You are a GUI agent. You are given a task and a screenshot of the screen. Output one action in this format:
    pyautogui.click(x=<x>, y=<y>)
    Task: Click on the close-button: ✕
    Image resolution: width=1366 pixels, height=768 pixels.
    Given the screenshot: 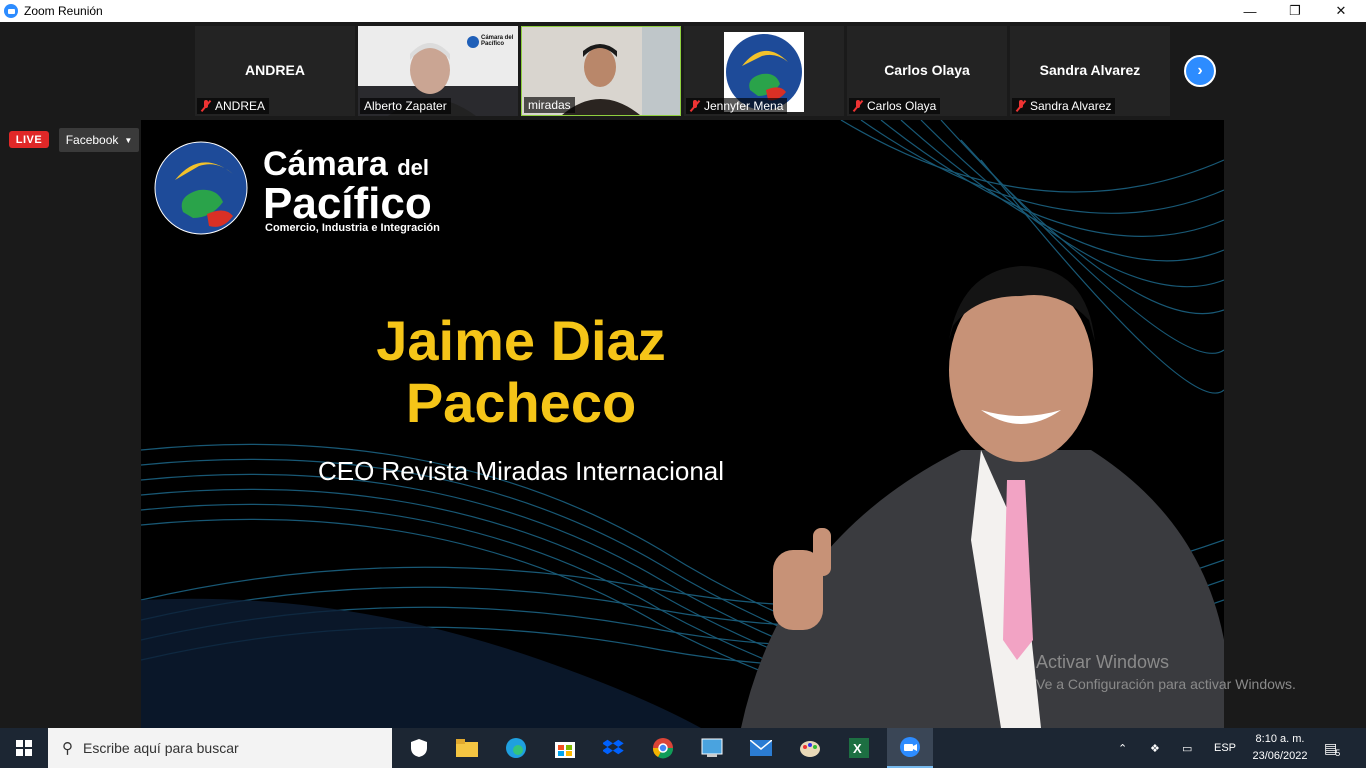 What is the action you would take?
    pyautogui.click(x=1341, y=11)
    